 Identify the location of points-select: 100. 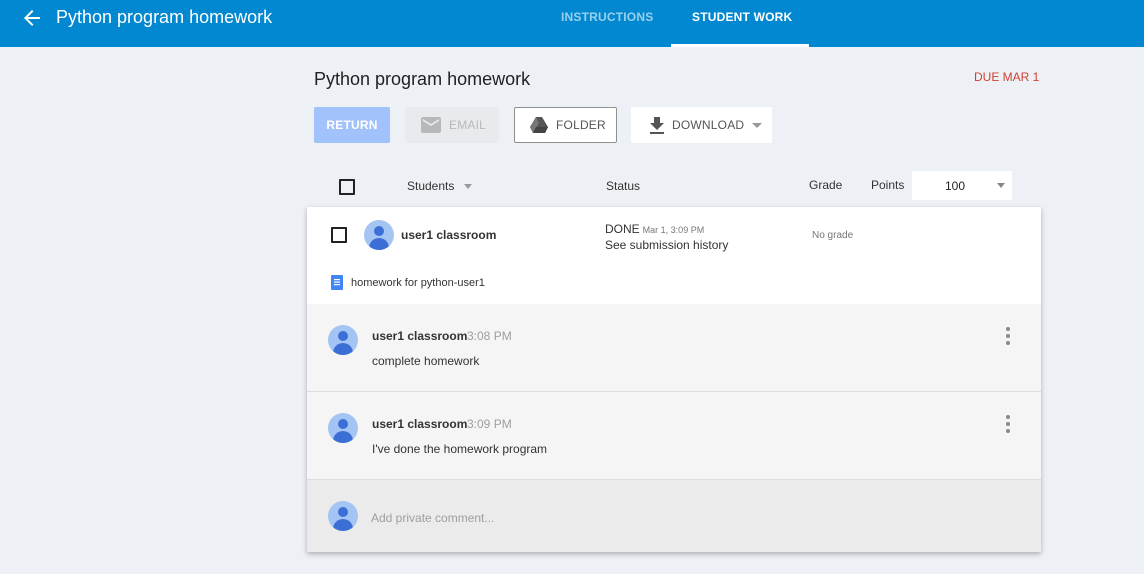
(962, 185).